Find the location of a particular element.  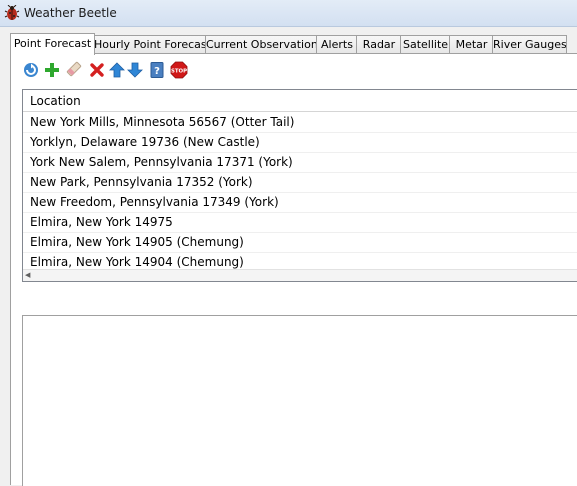

tab-river-gauges: River Gauges is located at coordinates (529, 44).